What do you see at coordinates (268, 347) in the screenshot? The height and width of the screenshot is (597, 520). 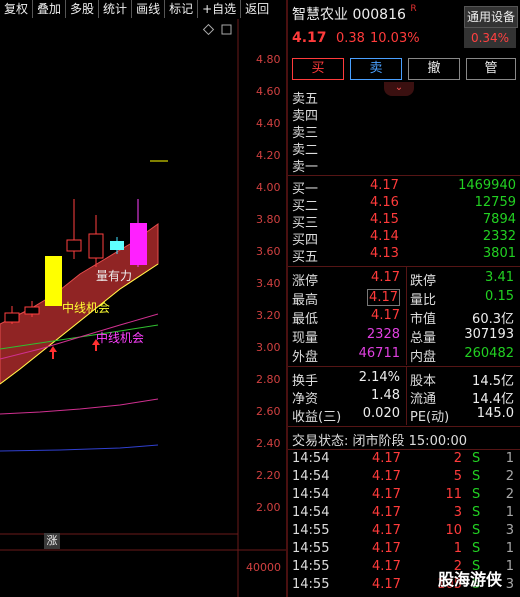 I see `price-tick: 3.00` at bounding box center [268, 347].